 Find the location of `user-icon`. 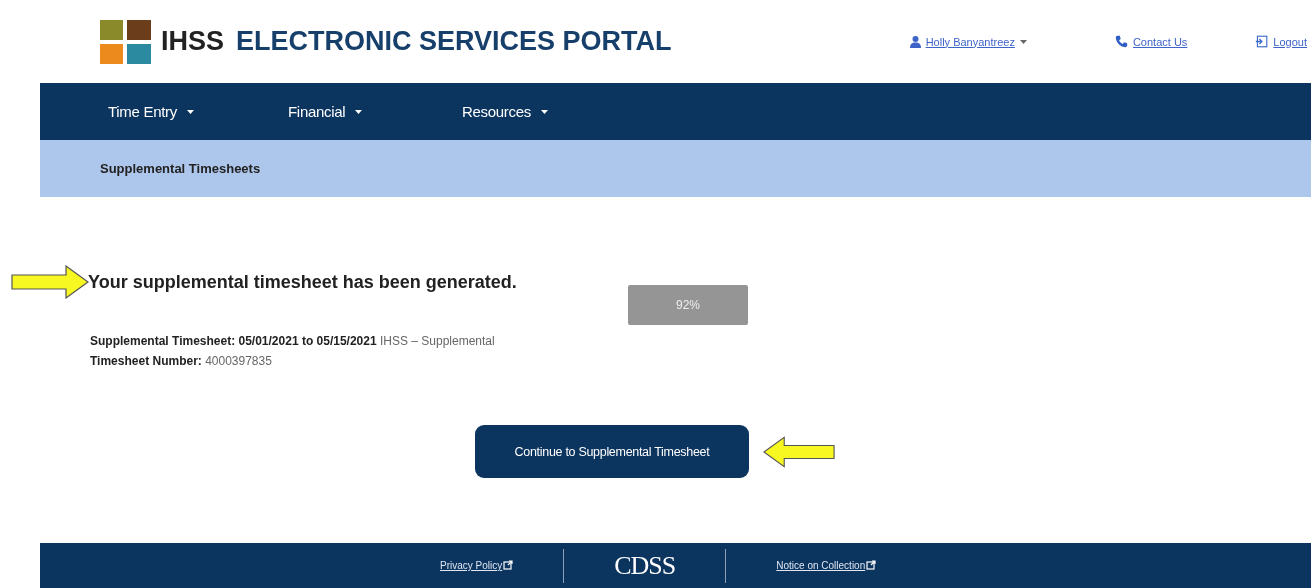

user-icon is located at coordinates (915, 41).